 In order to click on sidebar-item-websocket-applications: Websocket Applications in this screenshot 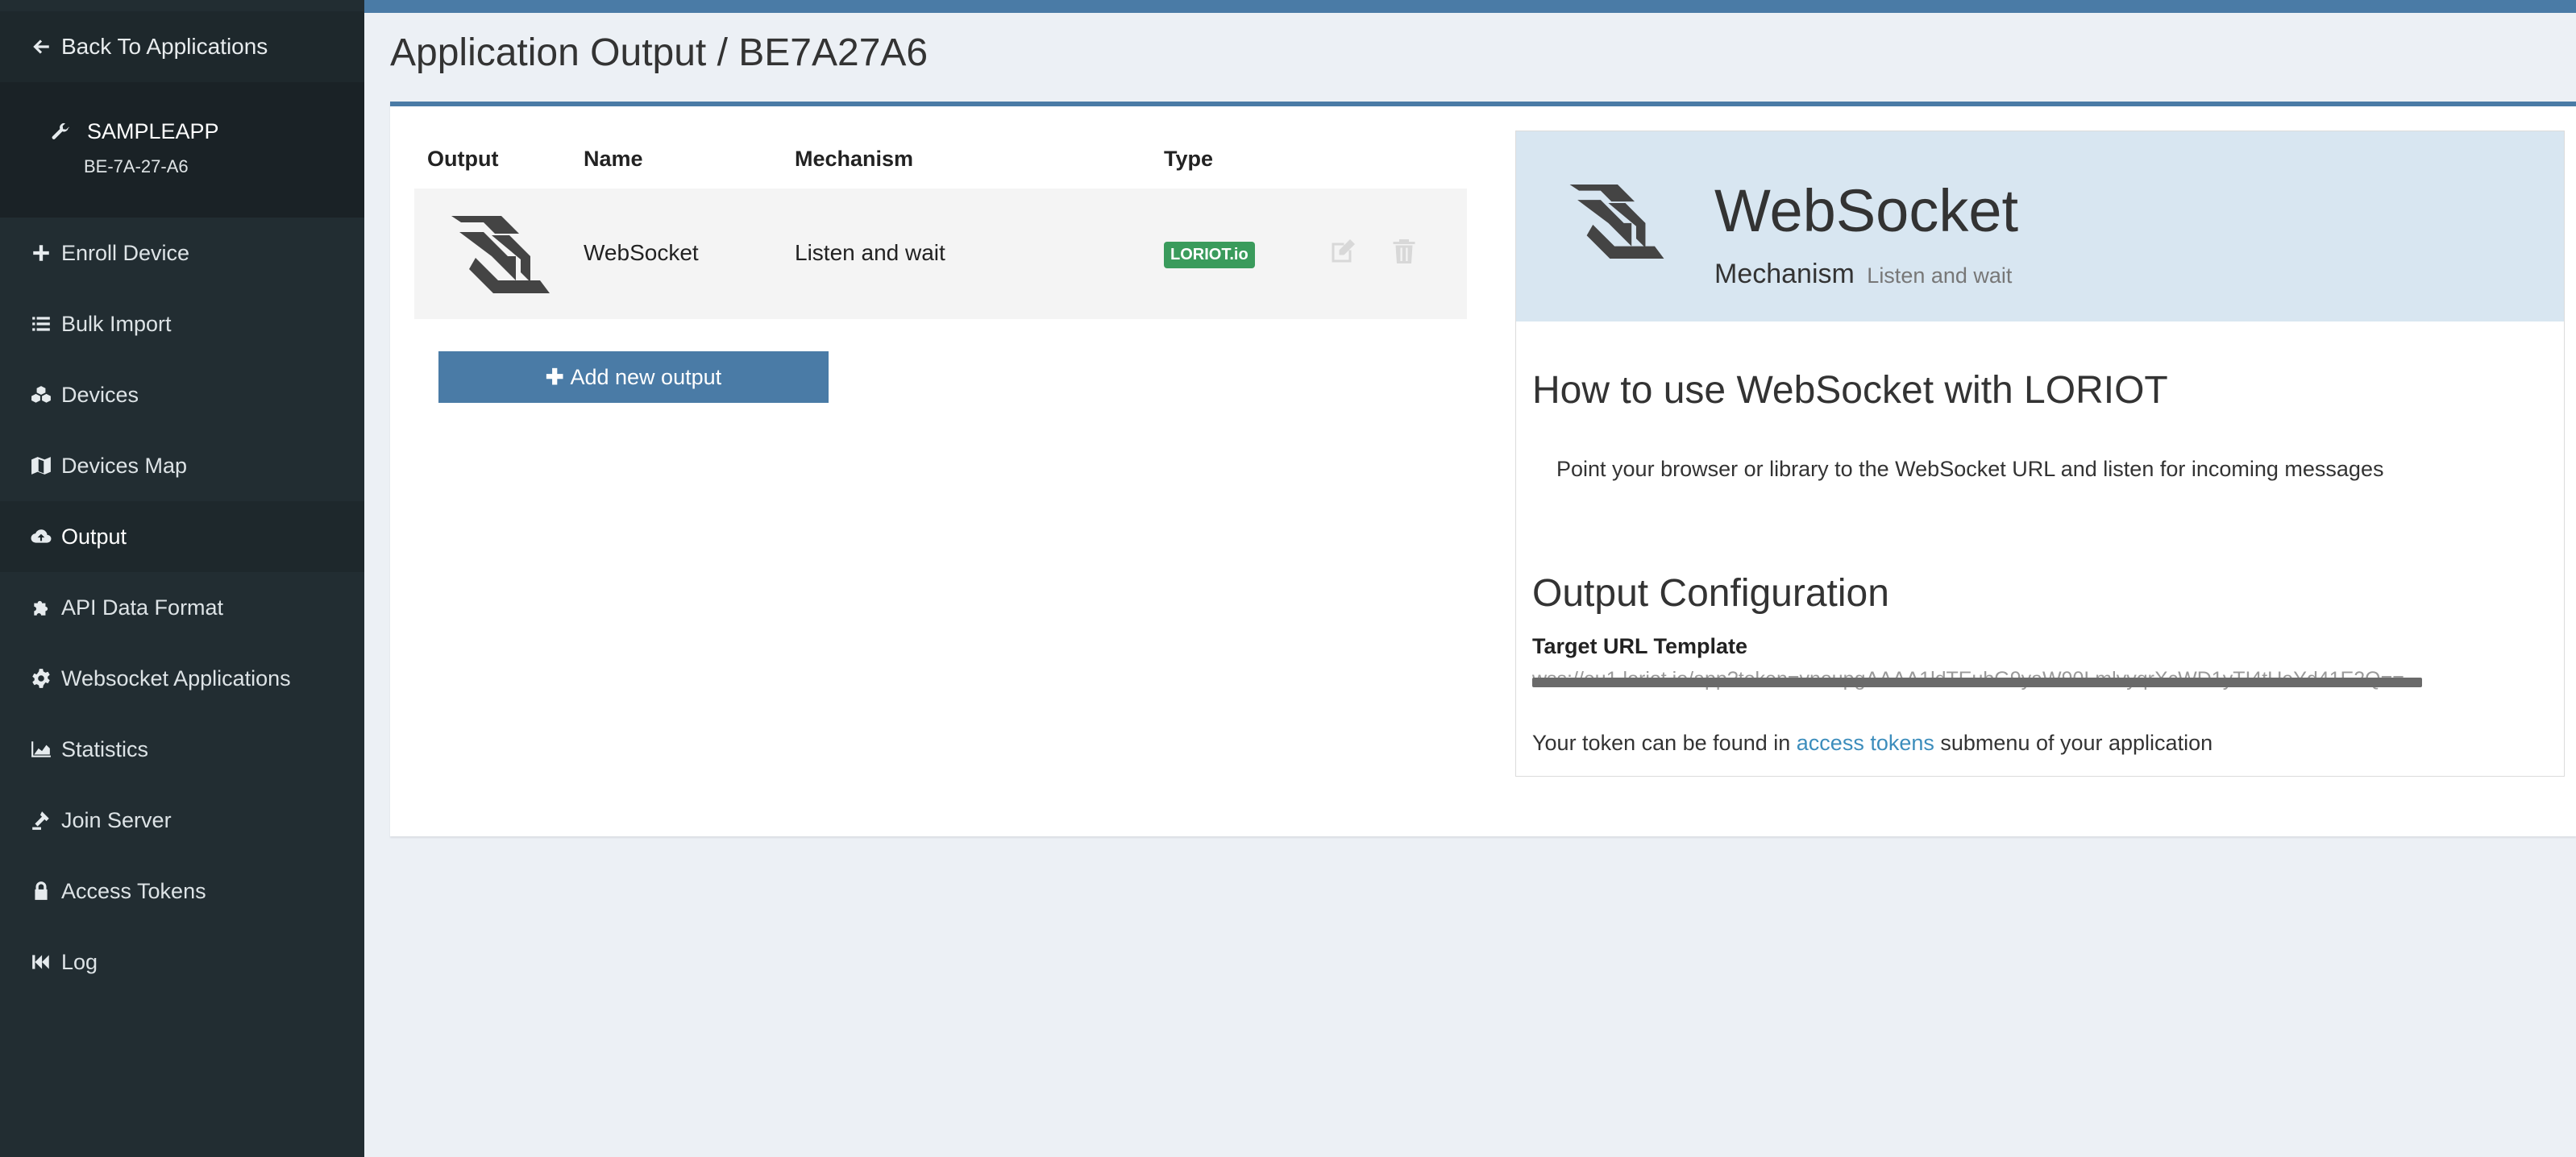, I will do `click(182, 679)`.